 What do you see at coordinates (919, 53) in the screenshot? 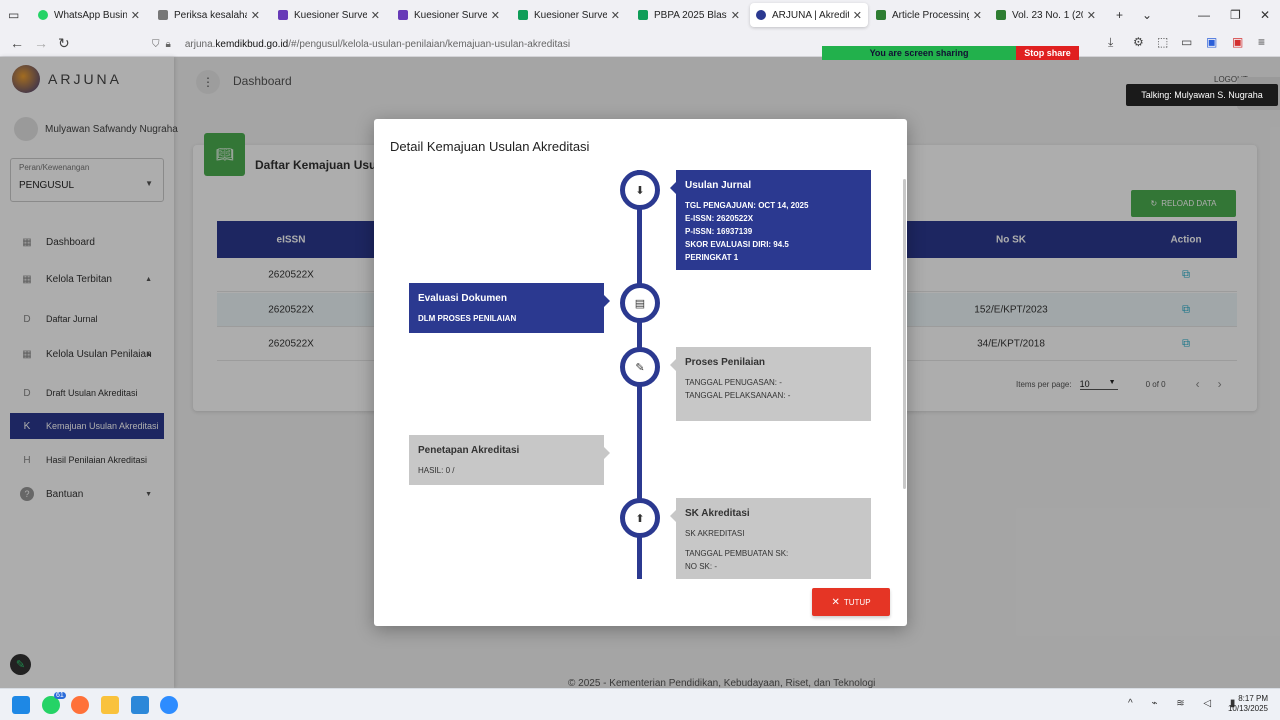
I see `screen-share-status: You are screen sharing` at bounding box center [919, 53].